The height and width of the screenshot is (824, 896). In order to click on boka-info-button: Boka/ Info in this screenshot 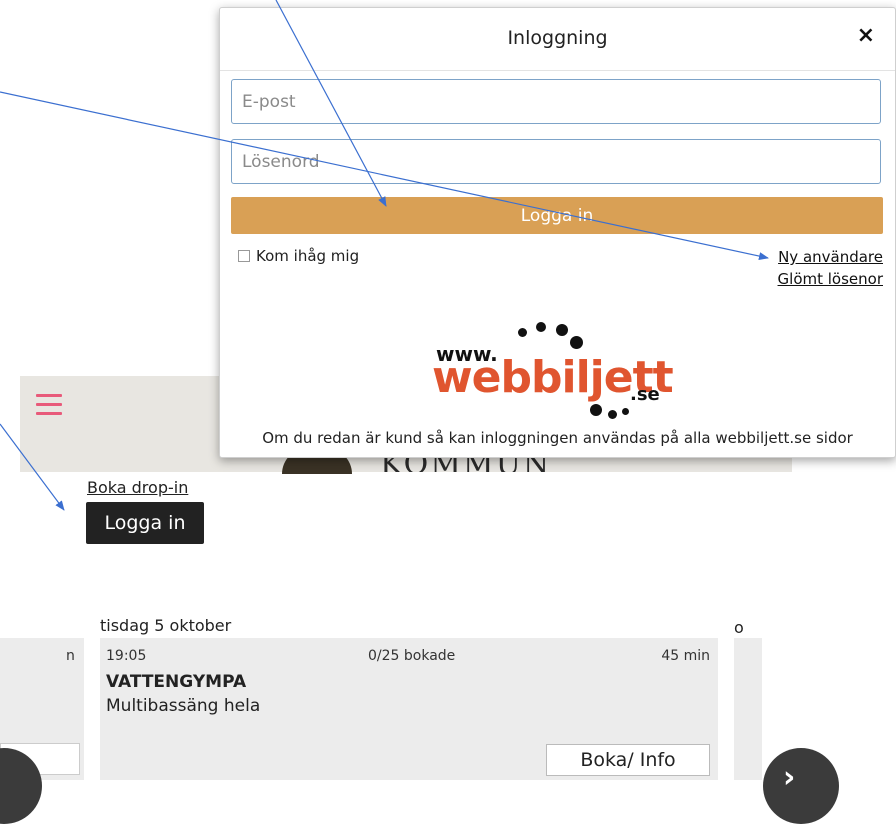, I will do `click(628, 760)`.